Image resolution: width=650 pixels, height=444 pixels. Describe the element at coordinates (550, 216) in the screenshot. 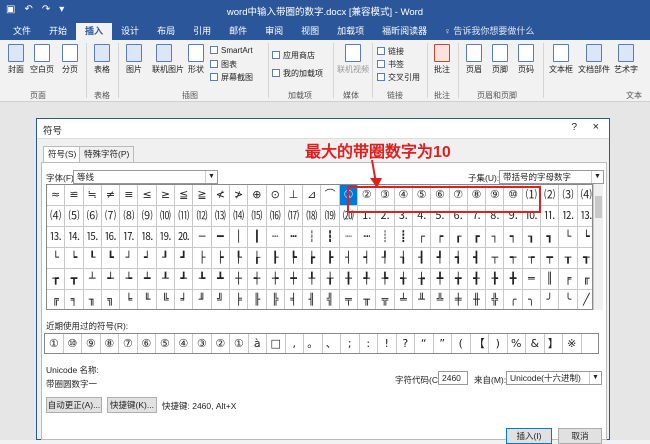

I see `symbol-cell: ⒒` at that location.